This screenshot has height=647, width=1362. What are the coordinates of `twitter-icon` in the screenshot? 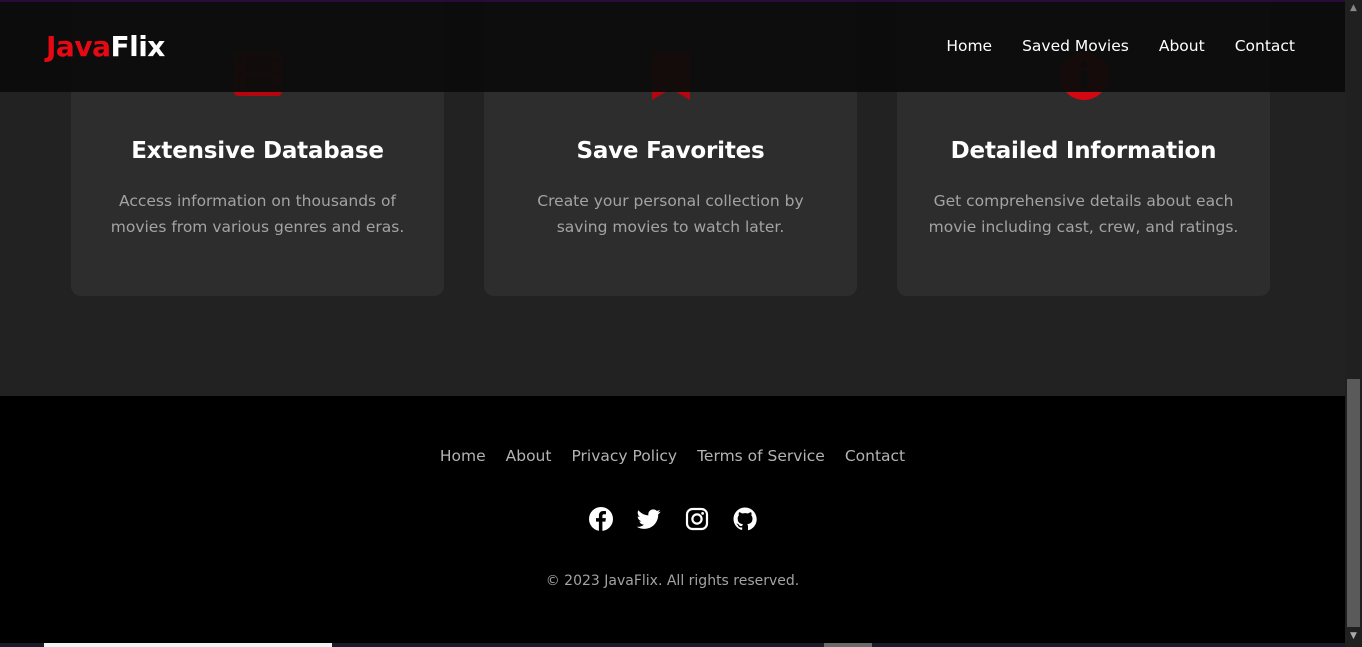 It's located at (648, 519).